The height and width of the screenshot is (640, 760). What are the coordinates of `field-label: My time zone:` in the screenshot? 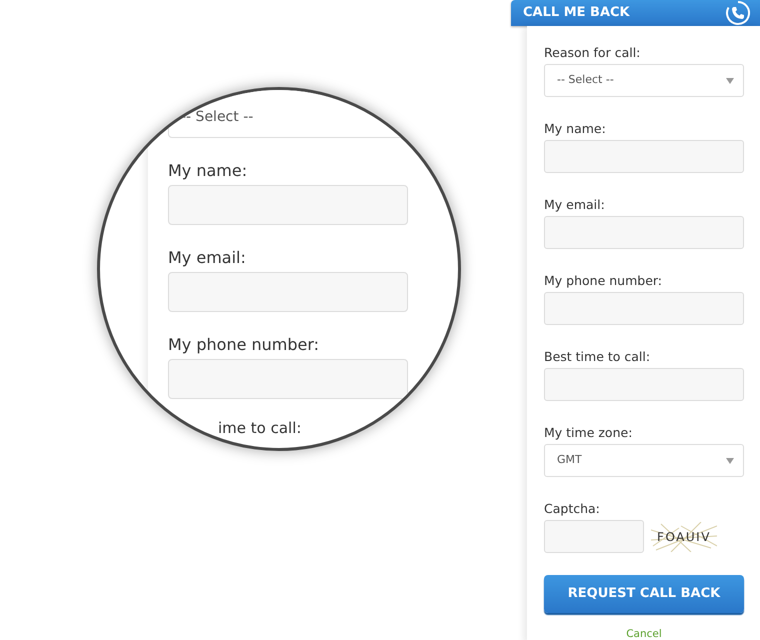 It's located at (589, 433).